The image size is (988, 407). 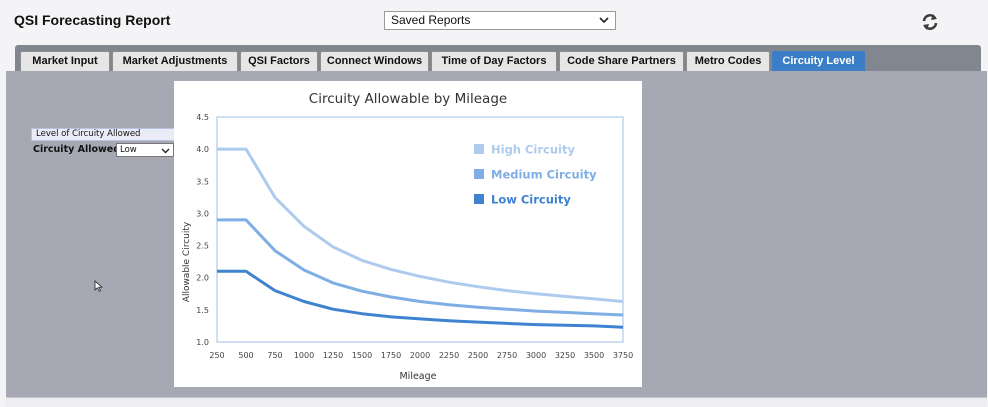 What do you see at coordinates (533, 150) in the screenshot?
I see `legend-label-high-circuity: High Circuity` at bounding box center [533, 150].